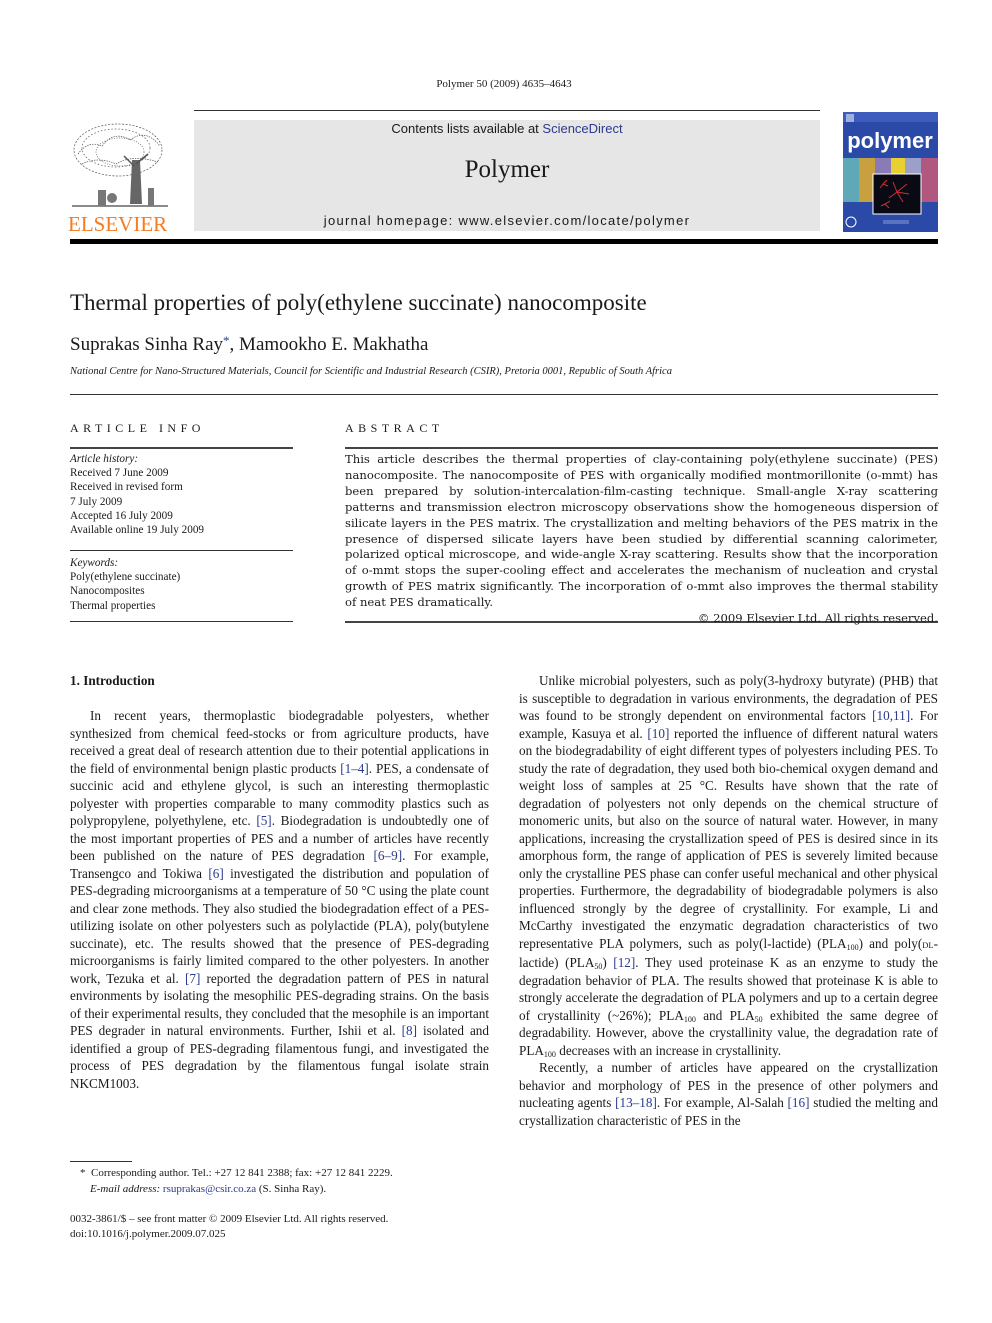  I want to click on running-head: Polymer 50 (2009) 4635–4643, so click(504, 84).